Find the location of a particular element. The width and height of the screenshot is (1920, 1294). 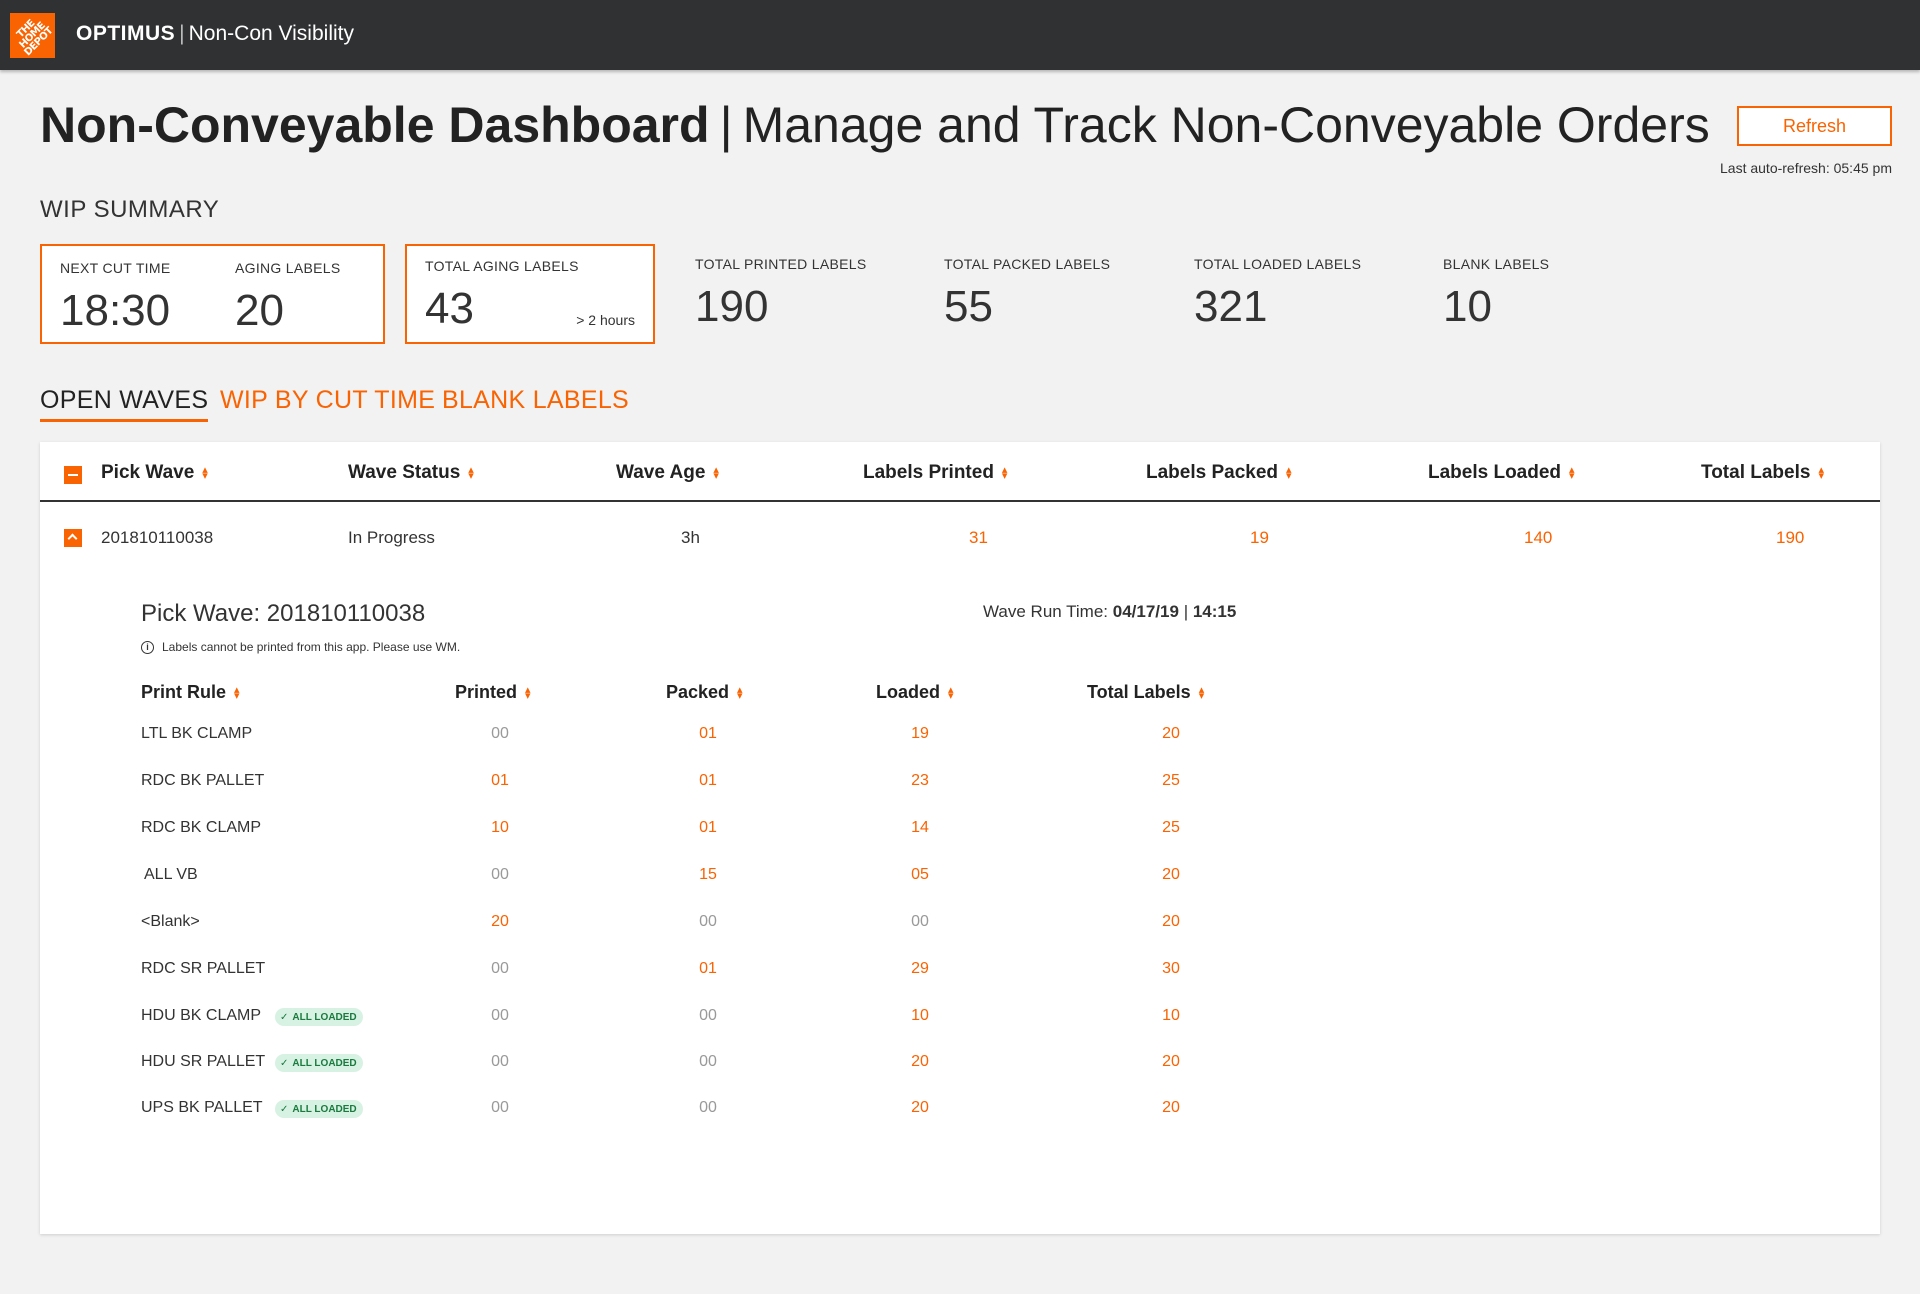

detail-cell-total: 10 is located at coordinates (1171, 1016).